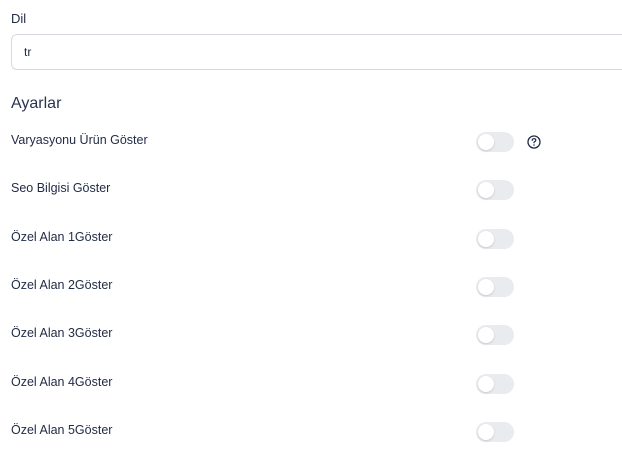  Describe the element at coordinates (311, 337) in the screenshot. I see `setting-row-custom-field-3: Özel Alan 3Göster` at that location.